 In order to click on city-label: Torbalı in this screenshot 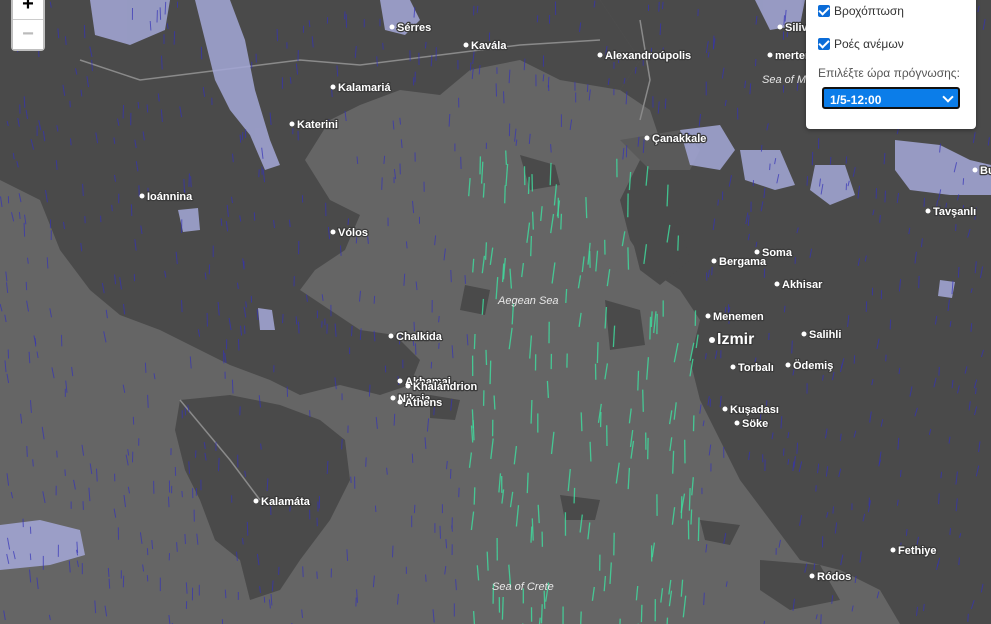, I will do `click(756, 368)`.